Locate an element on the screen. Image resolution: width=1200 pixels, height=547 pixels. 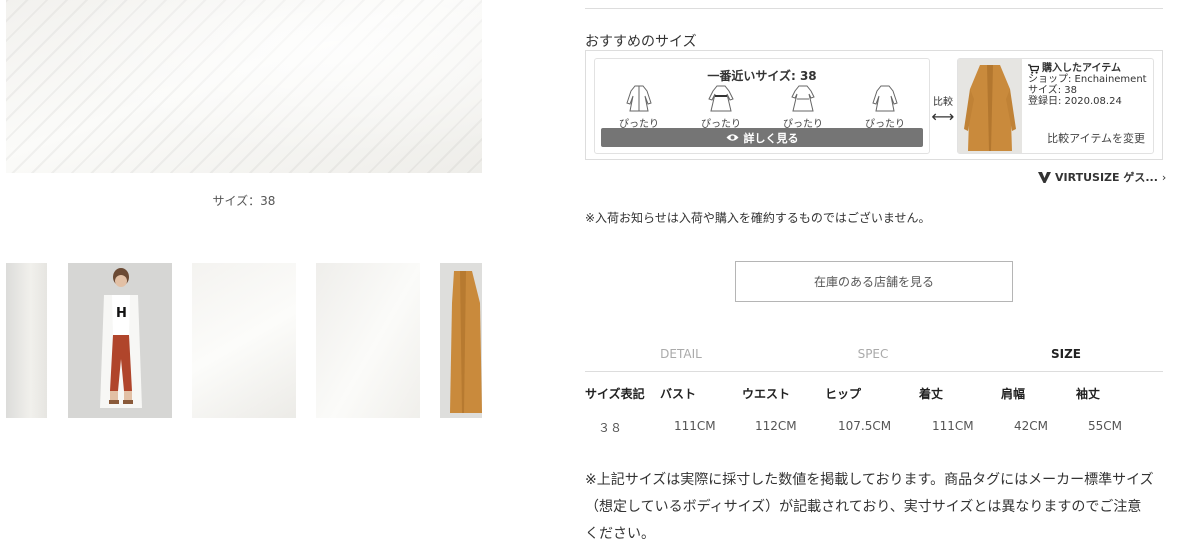
product-tabs: DETAIL SPEC SIZE is located at coordinates (874, 354).